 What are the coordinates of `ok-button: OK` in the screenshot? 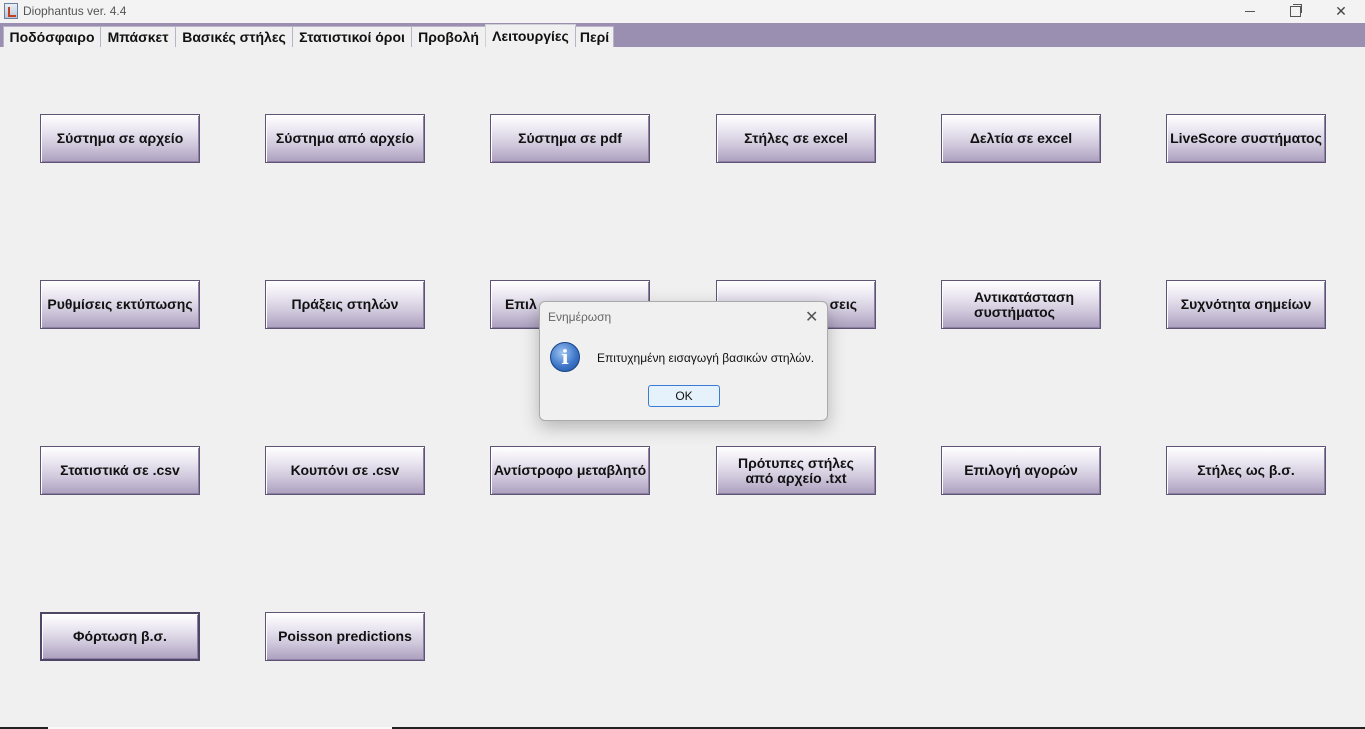 It's located at (684, 396).